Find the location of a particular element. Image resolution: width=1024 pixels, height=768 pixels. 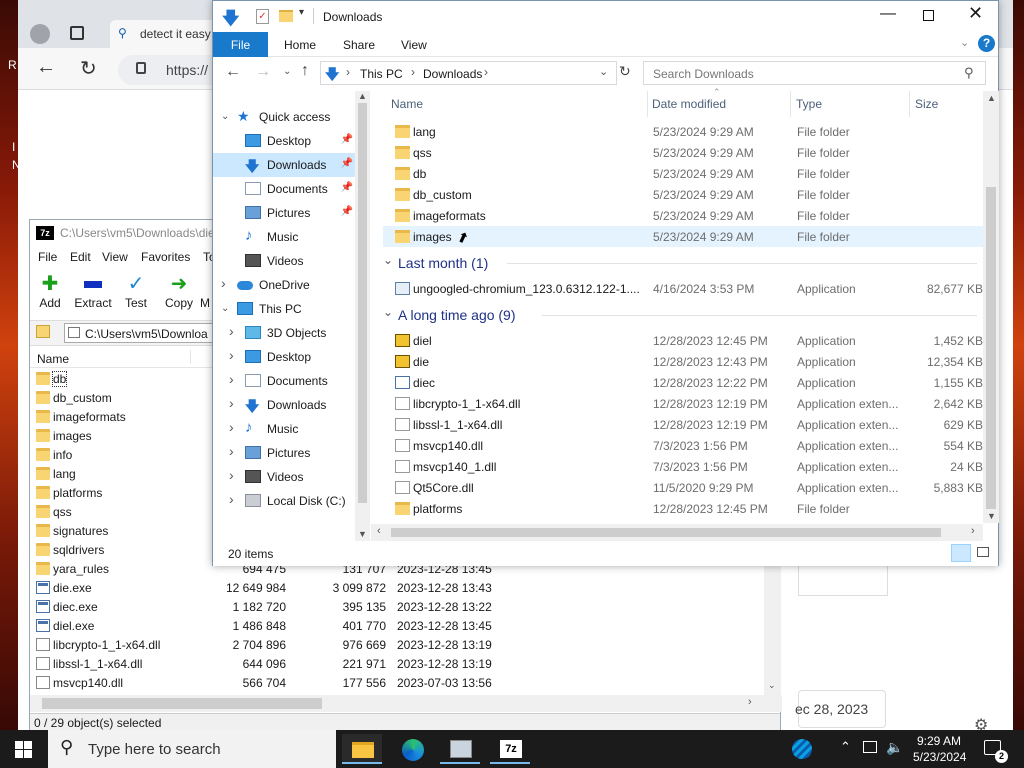

app-tray-icon is located at coordinates (802, 749).